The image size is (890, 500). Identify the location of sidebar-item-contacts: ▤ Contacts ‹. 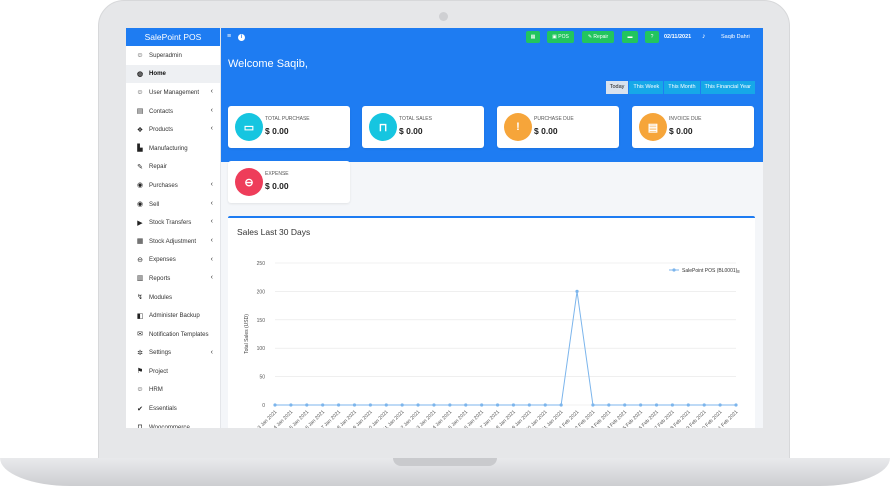
(173, 111).